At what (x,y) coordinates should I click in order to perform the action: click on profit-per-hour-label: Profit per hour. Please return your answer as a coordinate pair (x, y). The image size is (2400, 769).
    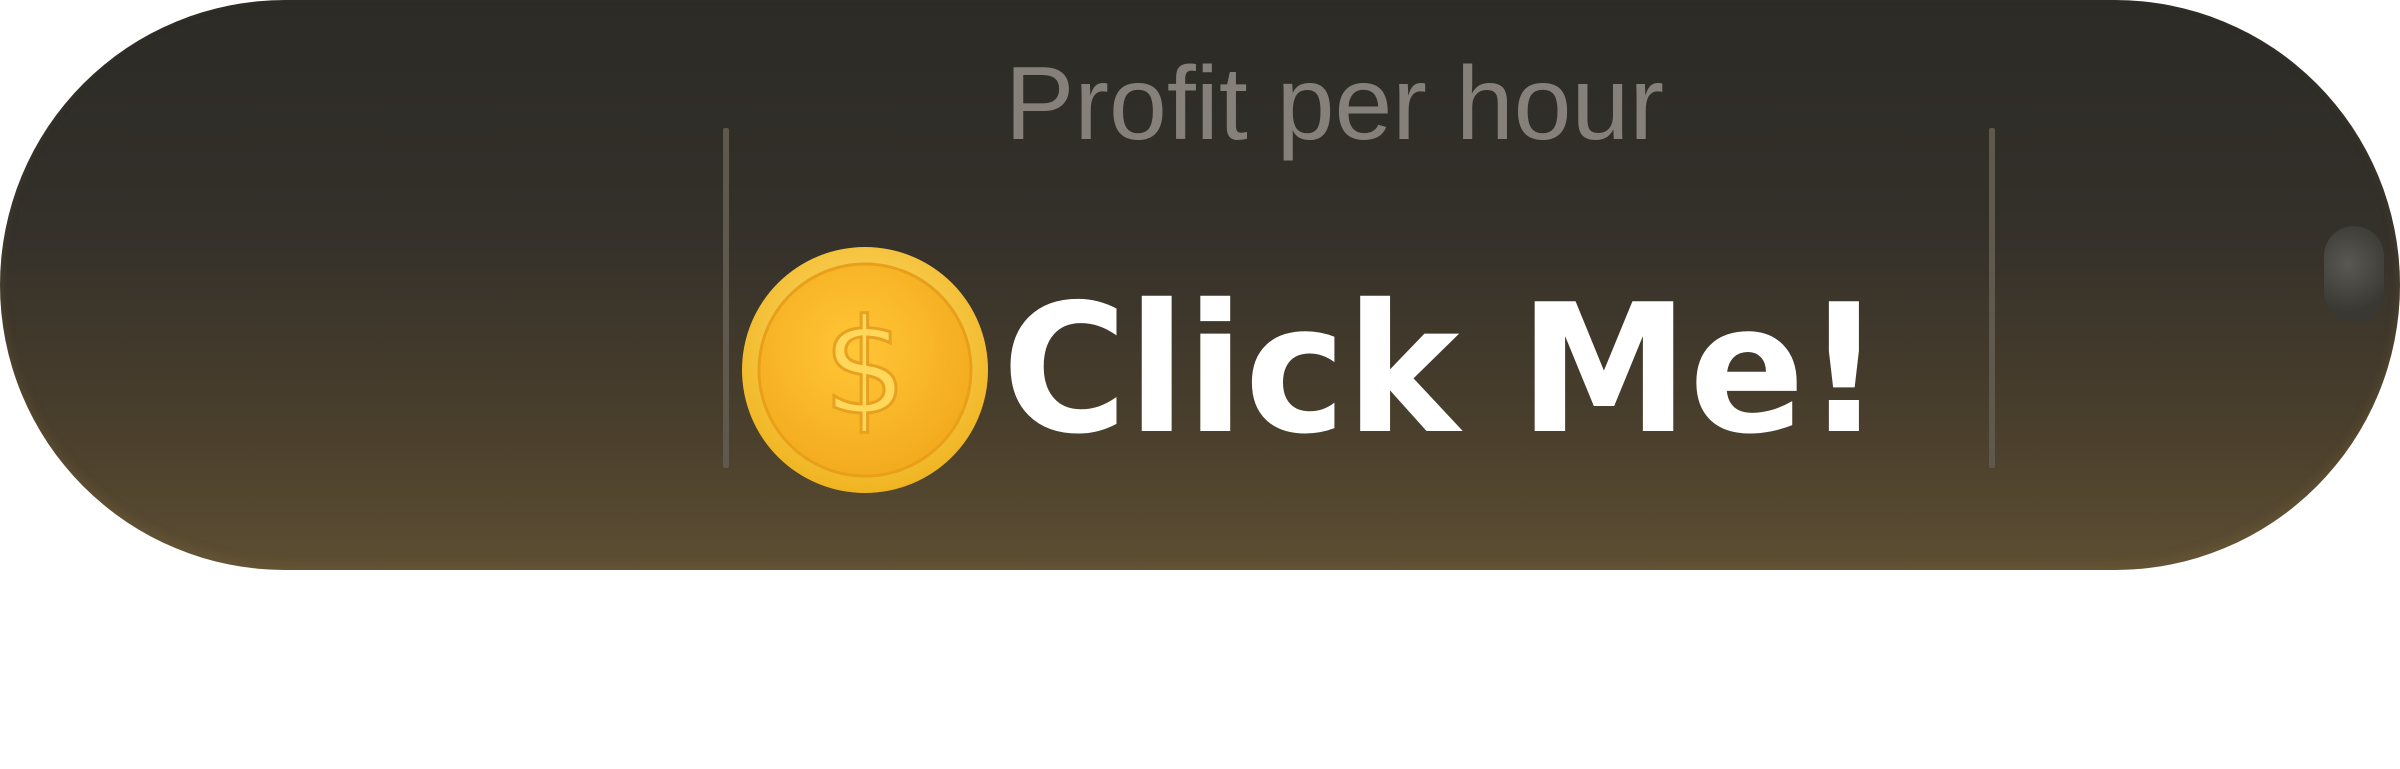
    Looking at the image, I should click on (1334, 104).